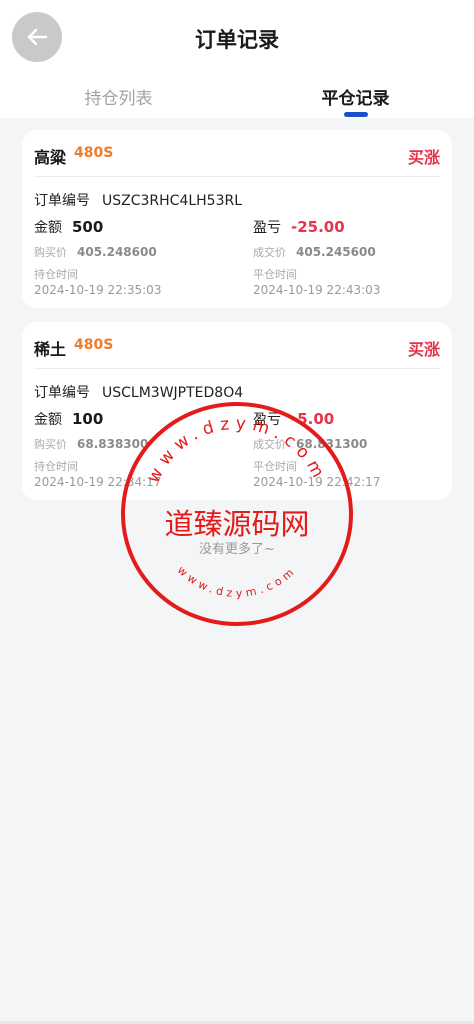 The height and width of the screenshot is (1024, 474). What do you see at coordinates (237, 156) in the screenshot?
I see `order-card-header: 高粱 480S 买涨` at bounding box center [237, 156].